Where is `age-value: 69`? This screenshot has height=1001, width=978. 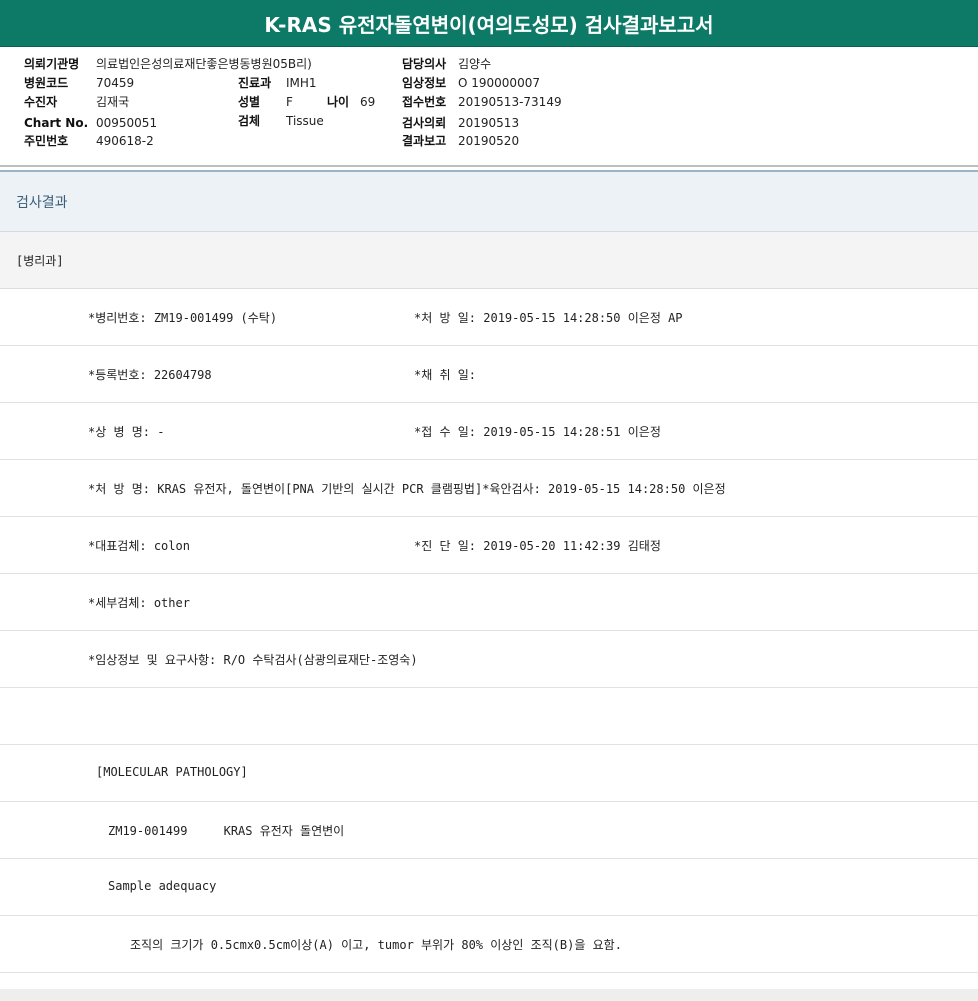
age-value: 69 is located at coordinates (368, 102).